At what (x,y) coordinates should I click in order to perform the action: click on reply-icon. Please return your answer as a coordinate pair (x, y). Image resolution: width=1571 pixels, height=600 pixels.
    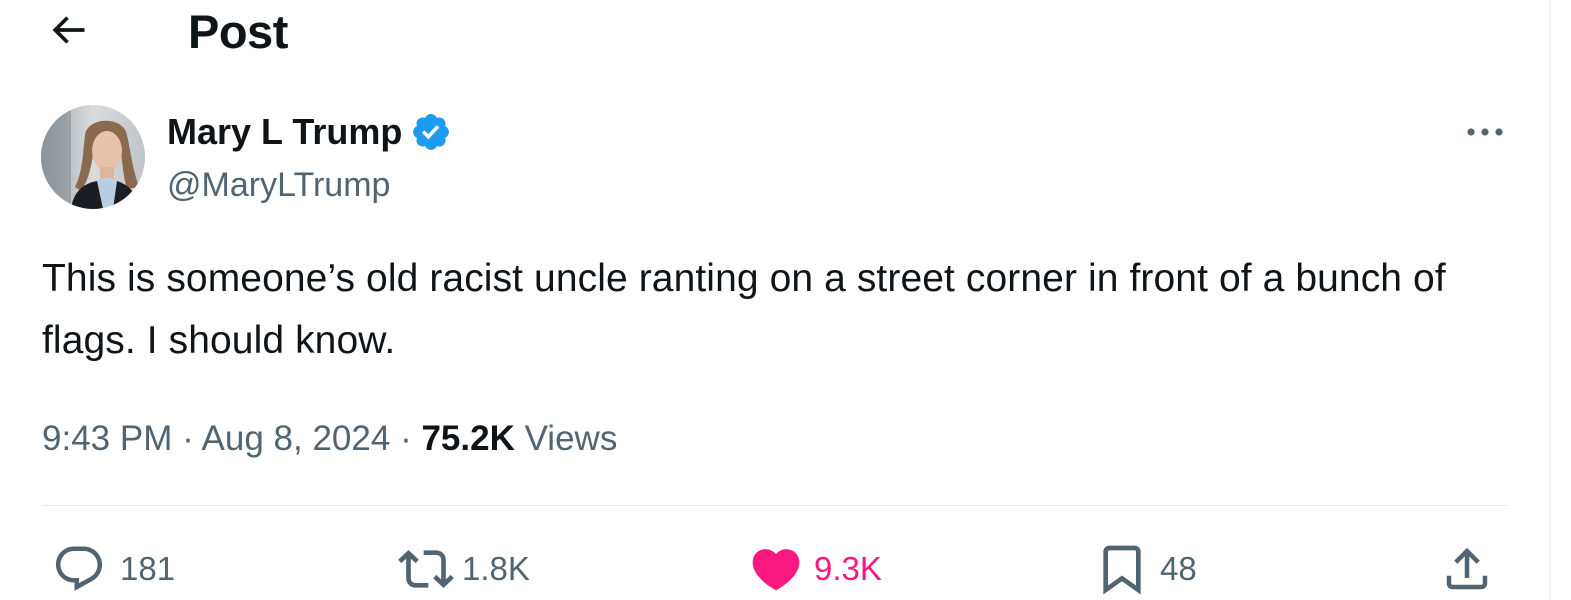
    Looking at the image, I should click on (79, 568).